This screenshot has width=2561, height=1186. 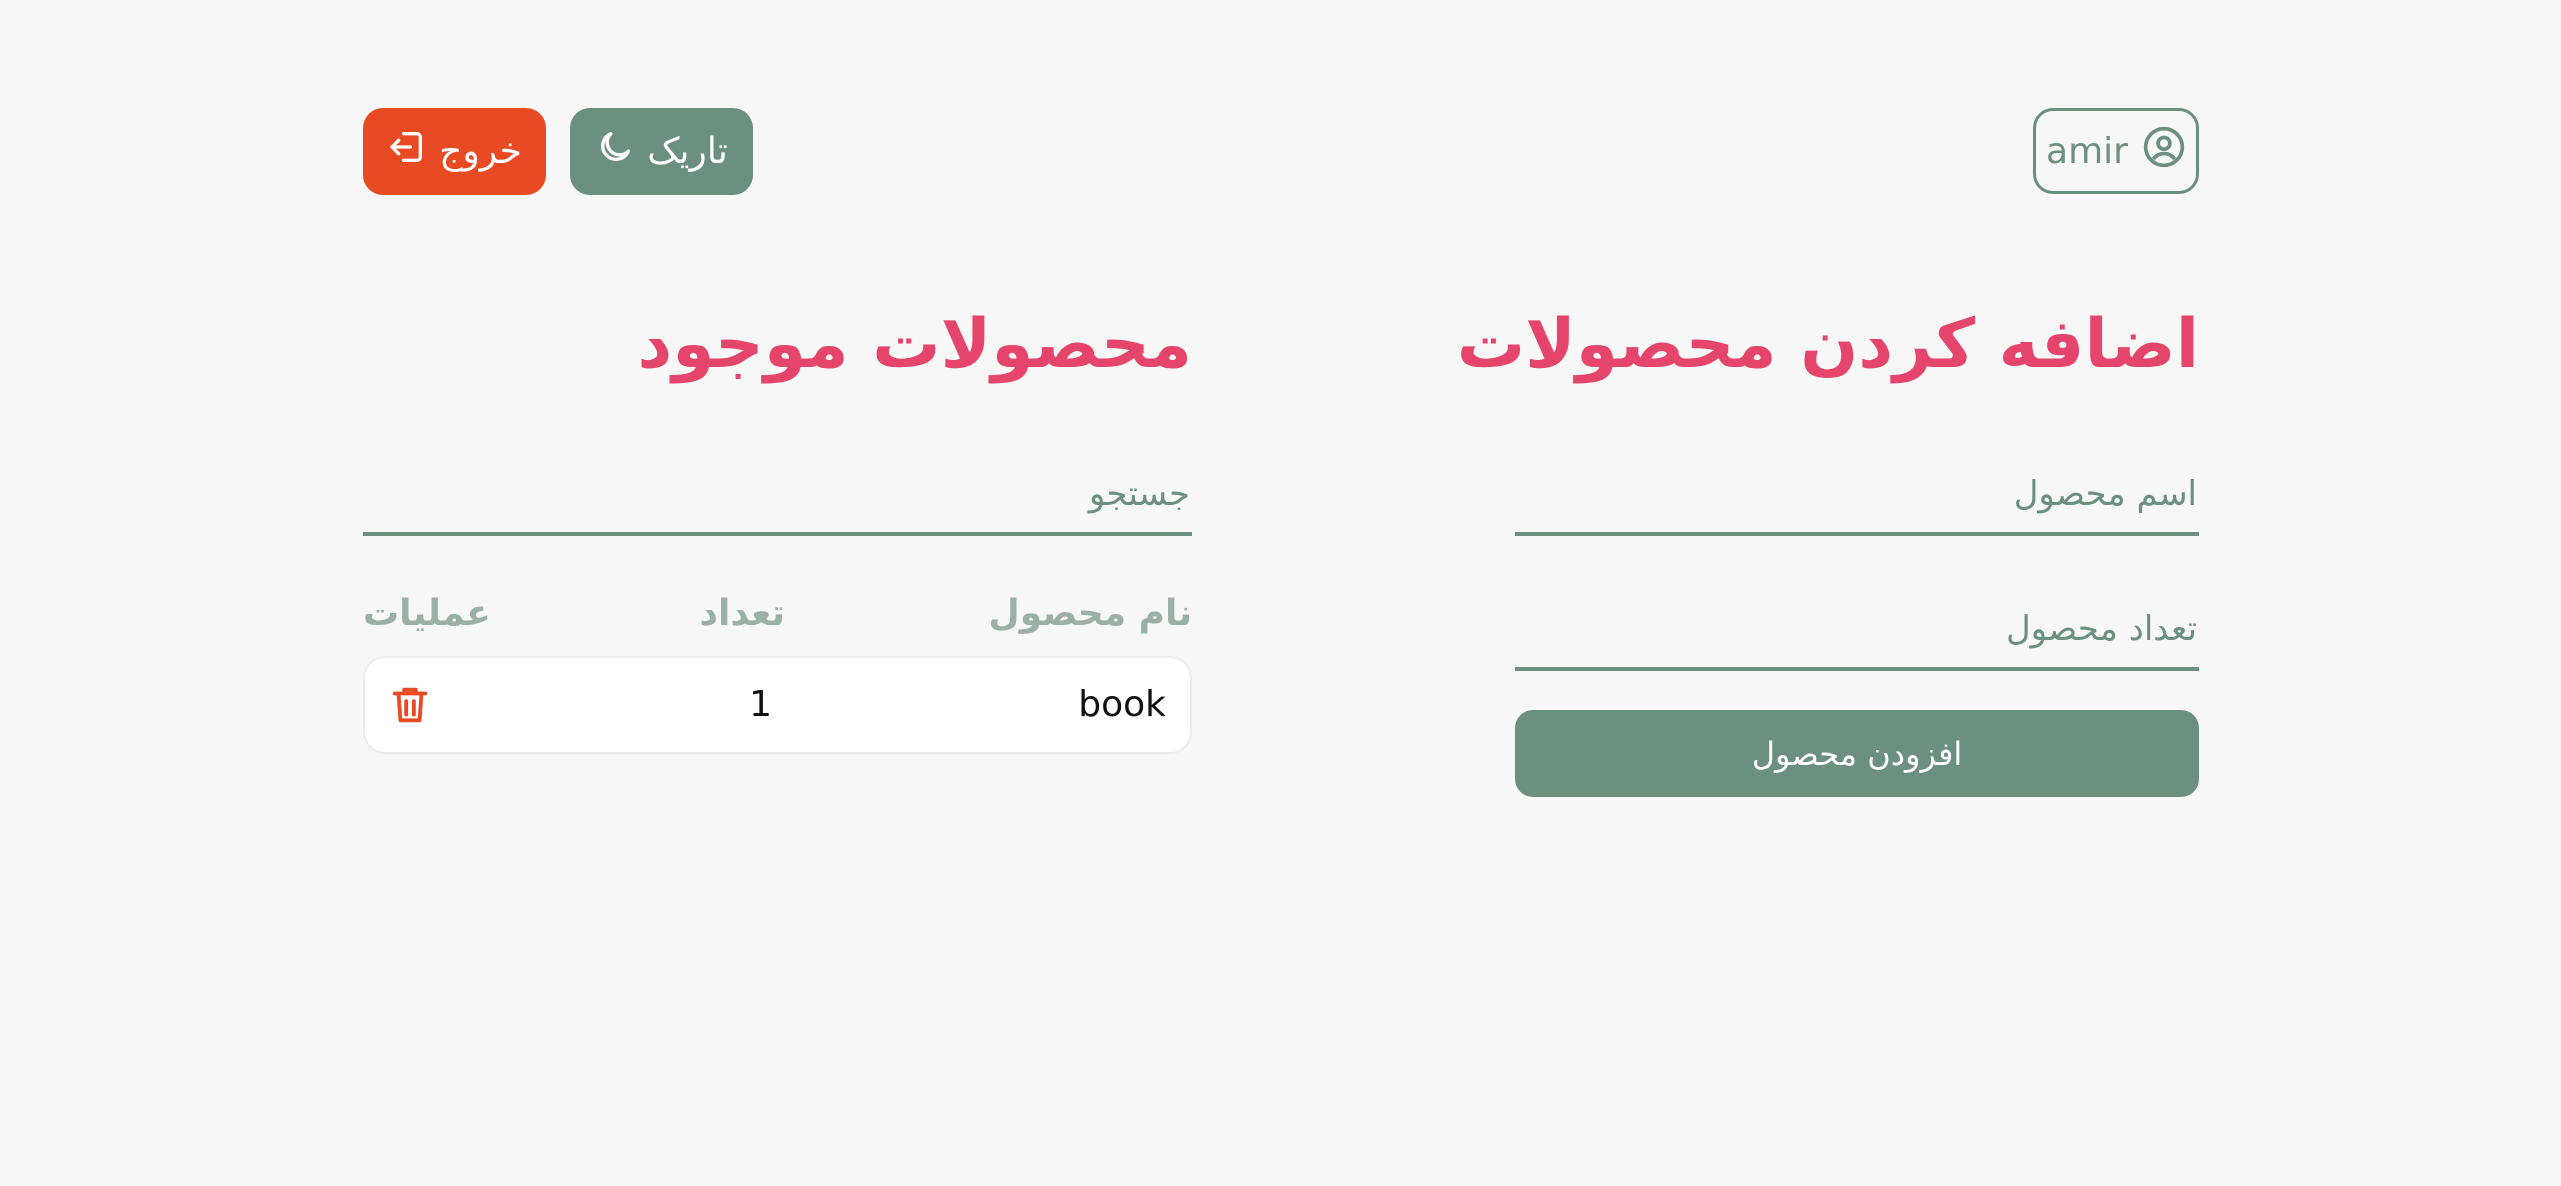 What do you see at coordinates (1122, 704) in the screenshot?
I see `product-name-cell: book` at bounding box center [1122, 704].